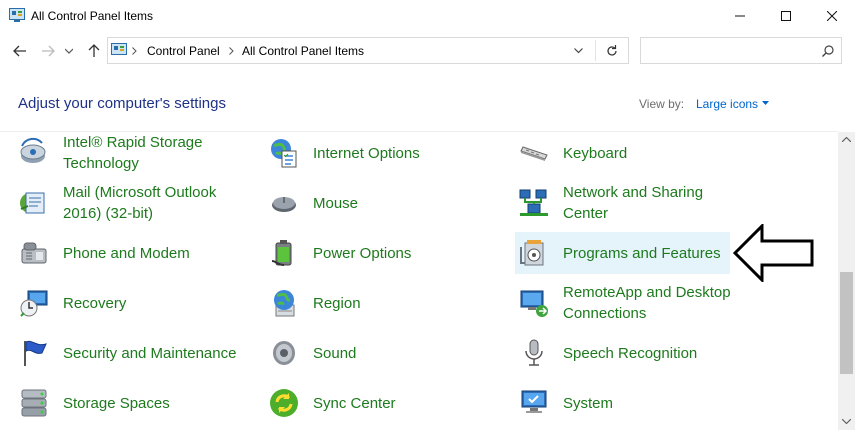 Image resolution: width=855 pixels, height=430 pixels. What do you see at coordinates (633, 192) in the screenshot?
I see `item-label: Network and Sharing` at bounding box center [633, 192].